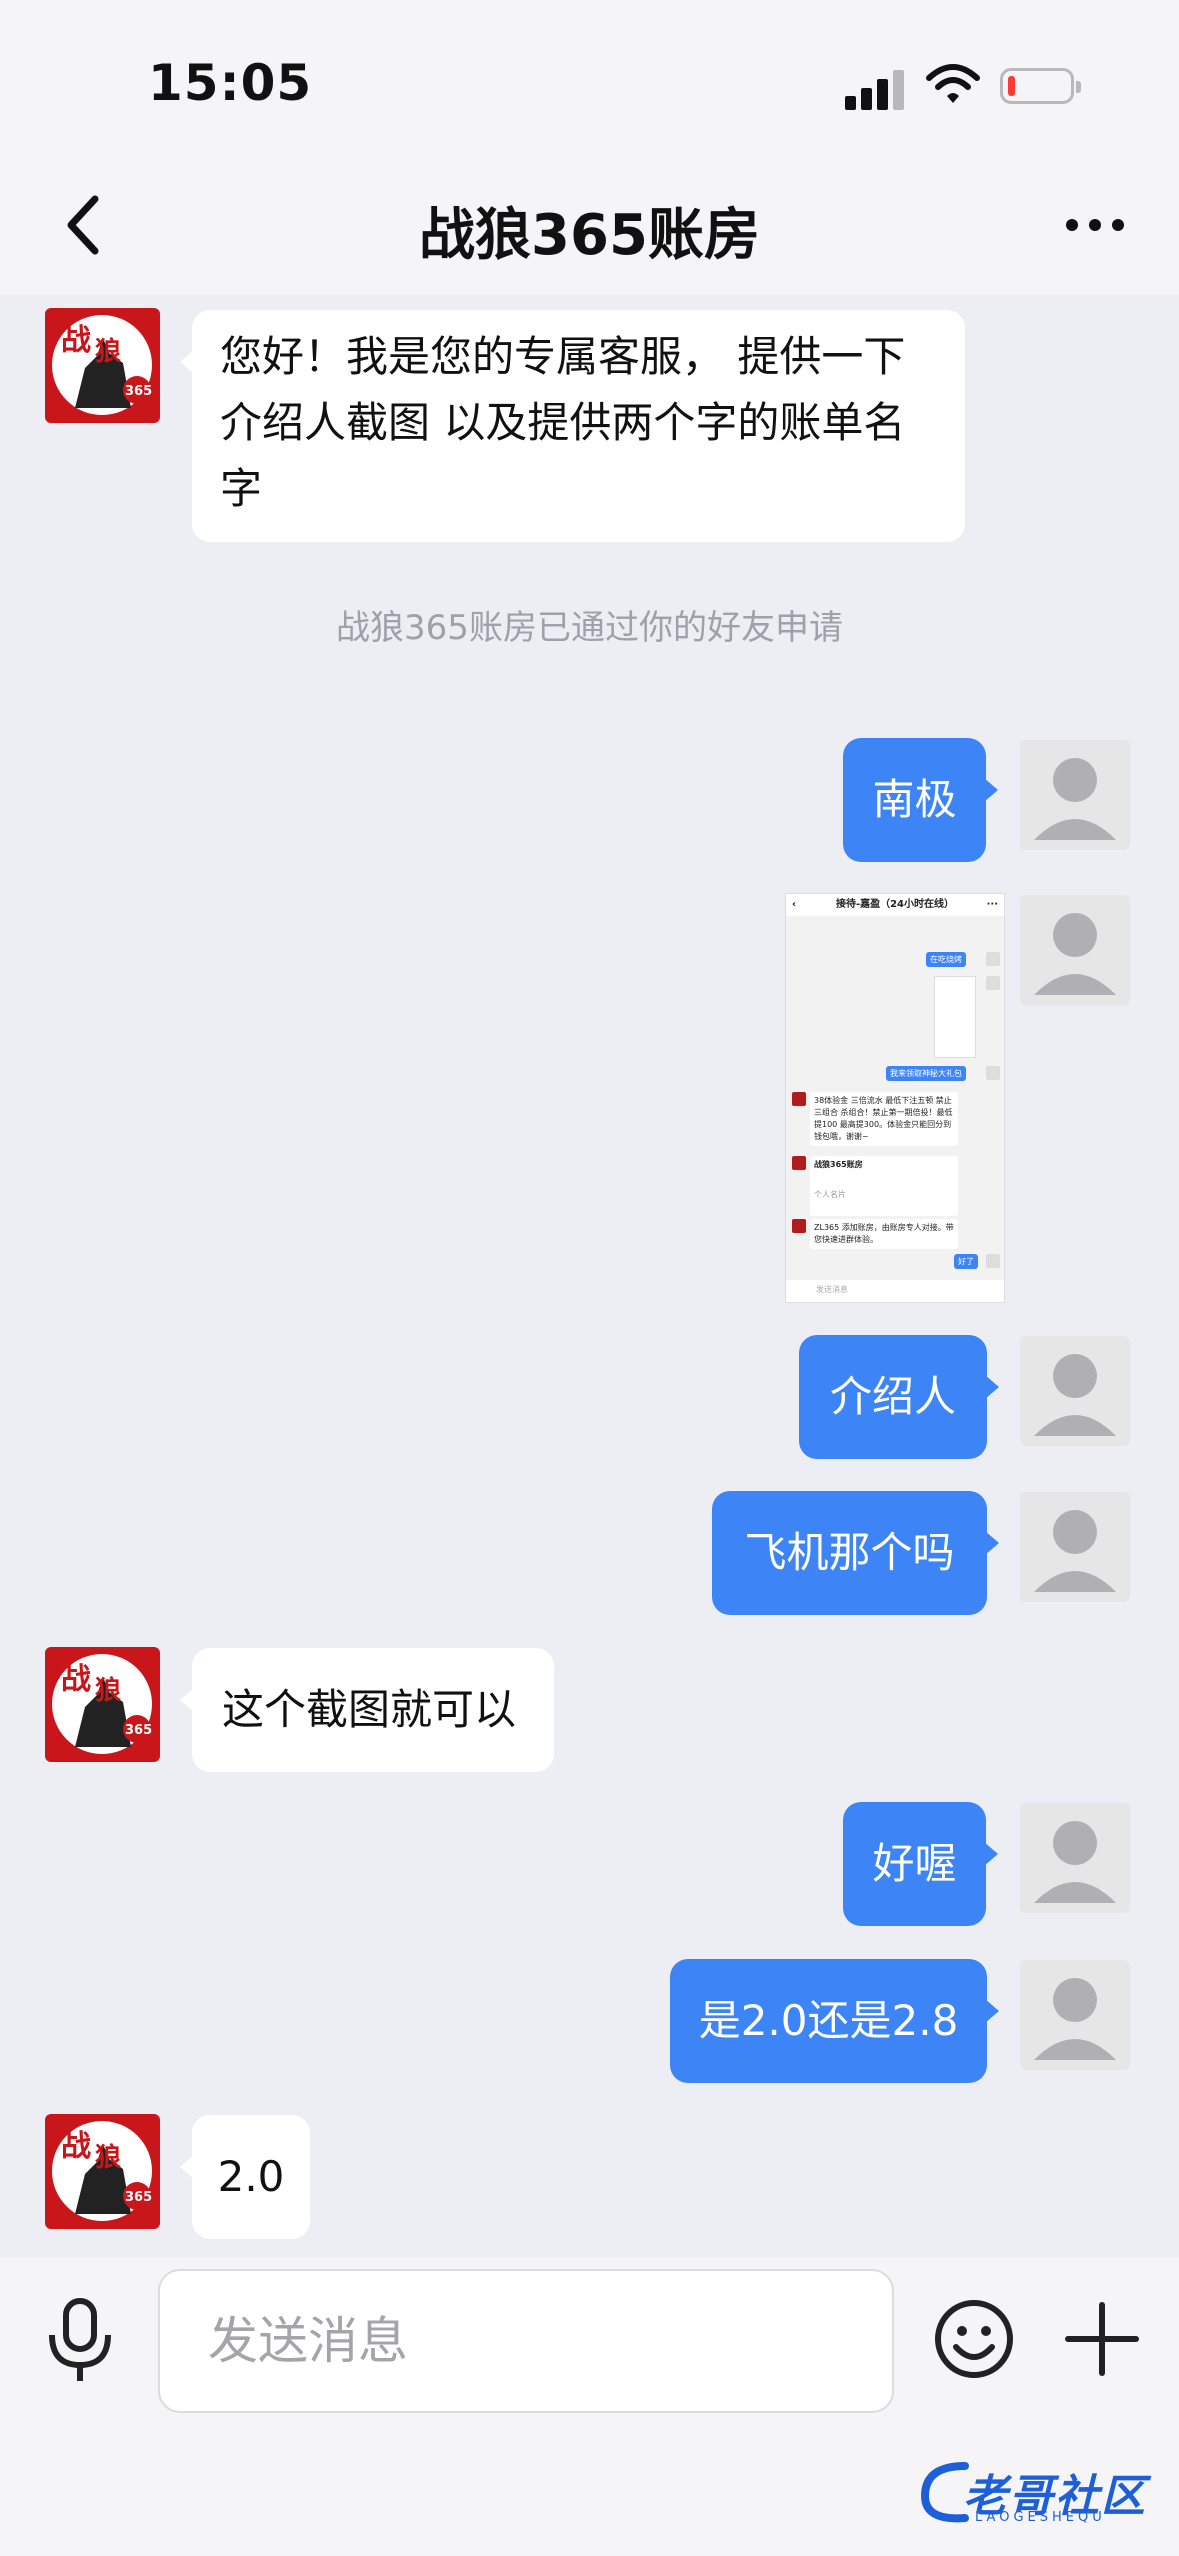 The width and height of the screenshot is (1179, 2556). What do you see at coordinates (895, 1291) in the screenshot?
I see `screenshot-input-bar: 发送消息` at bounding box center [895, 1291].